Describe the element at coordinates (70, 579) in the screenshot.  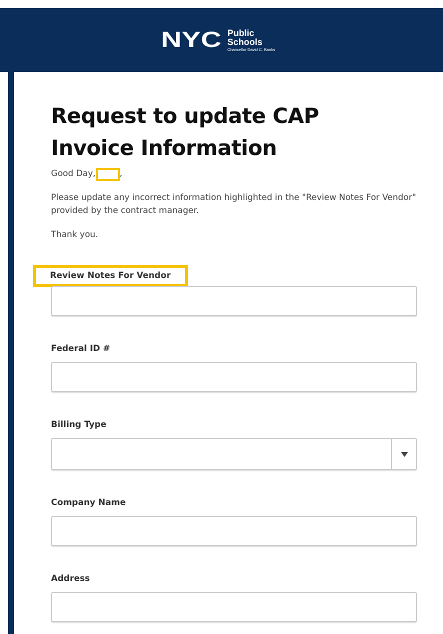
I see `field-label: Address` at that location.